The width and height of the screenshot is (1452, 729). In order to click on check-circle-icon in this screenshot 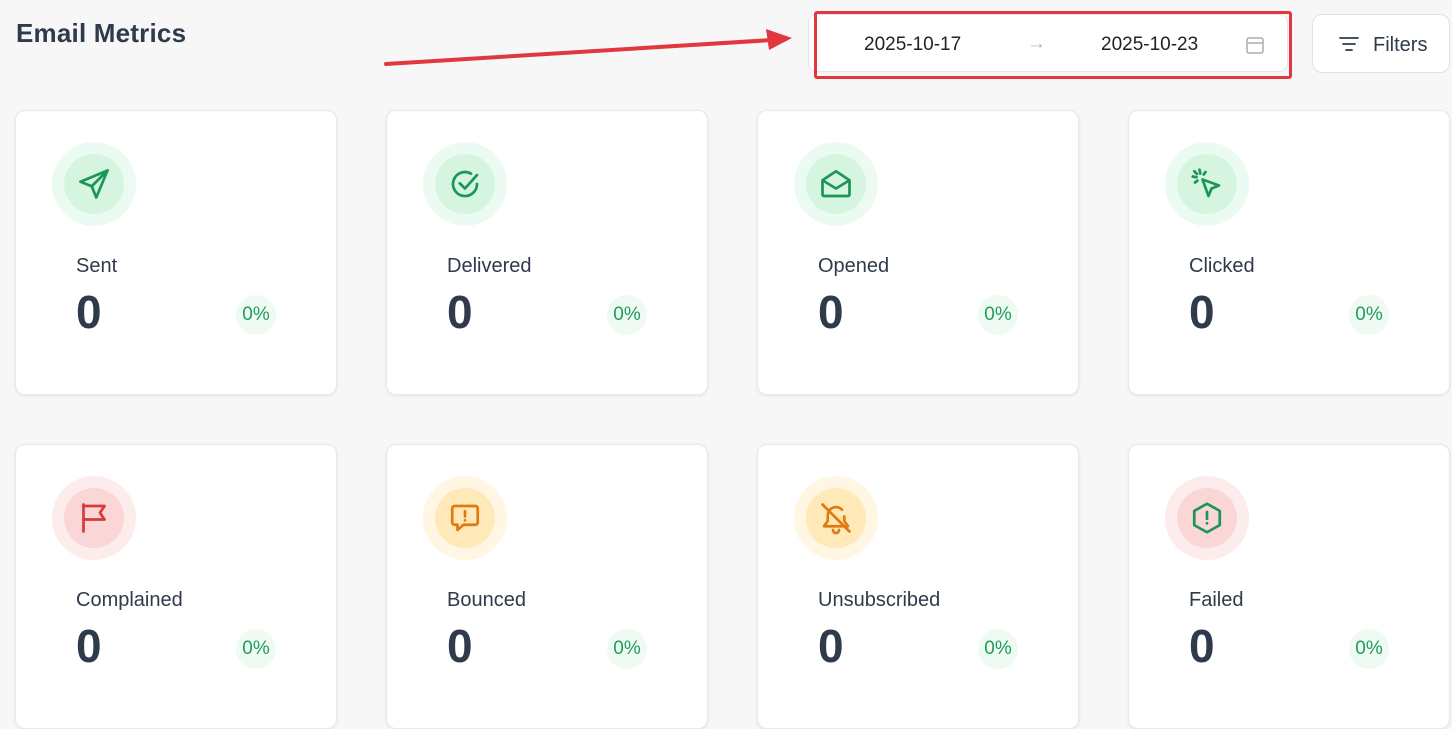, I will do `click(465, 184)`.